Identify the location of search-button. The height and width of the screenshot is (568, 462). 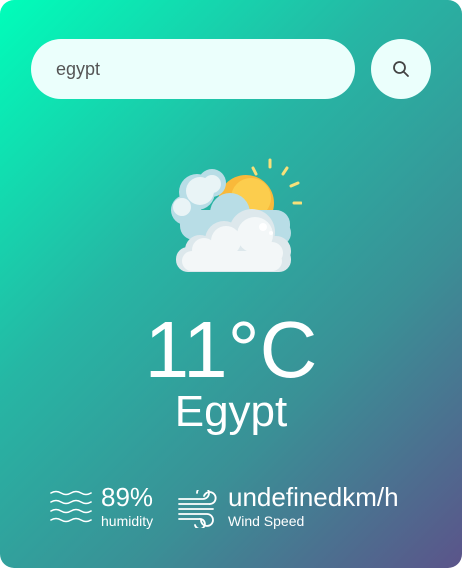
(401, 69).